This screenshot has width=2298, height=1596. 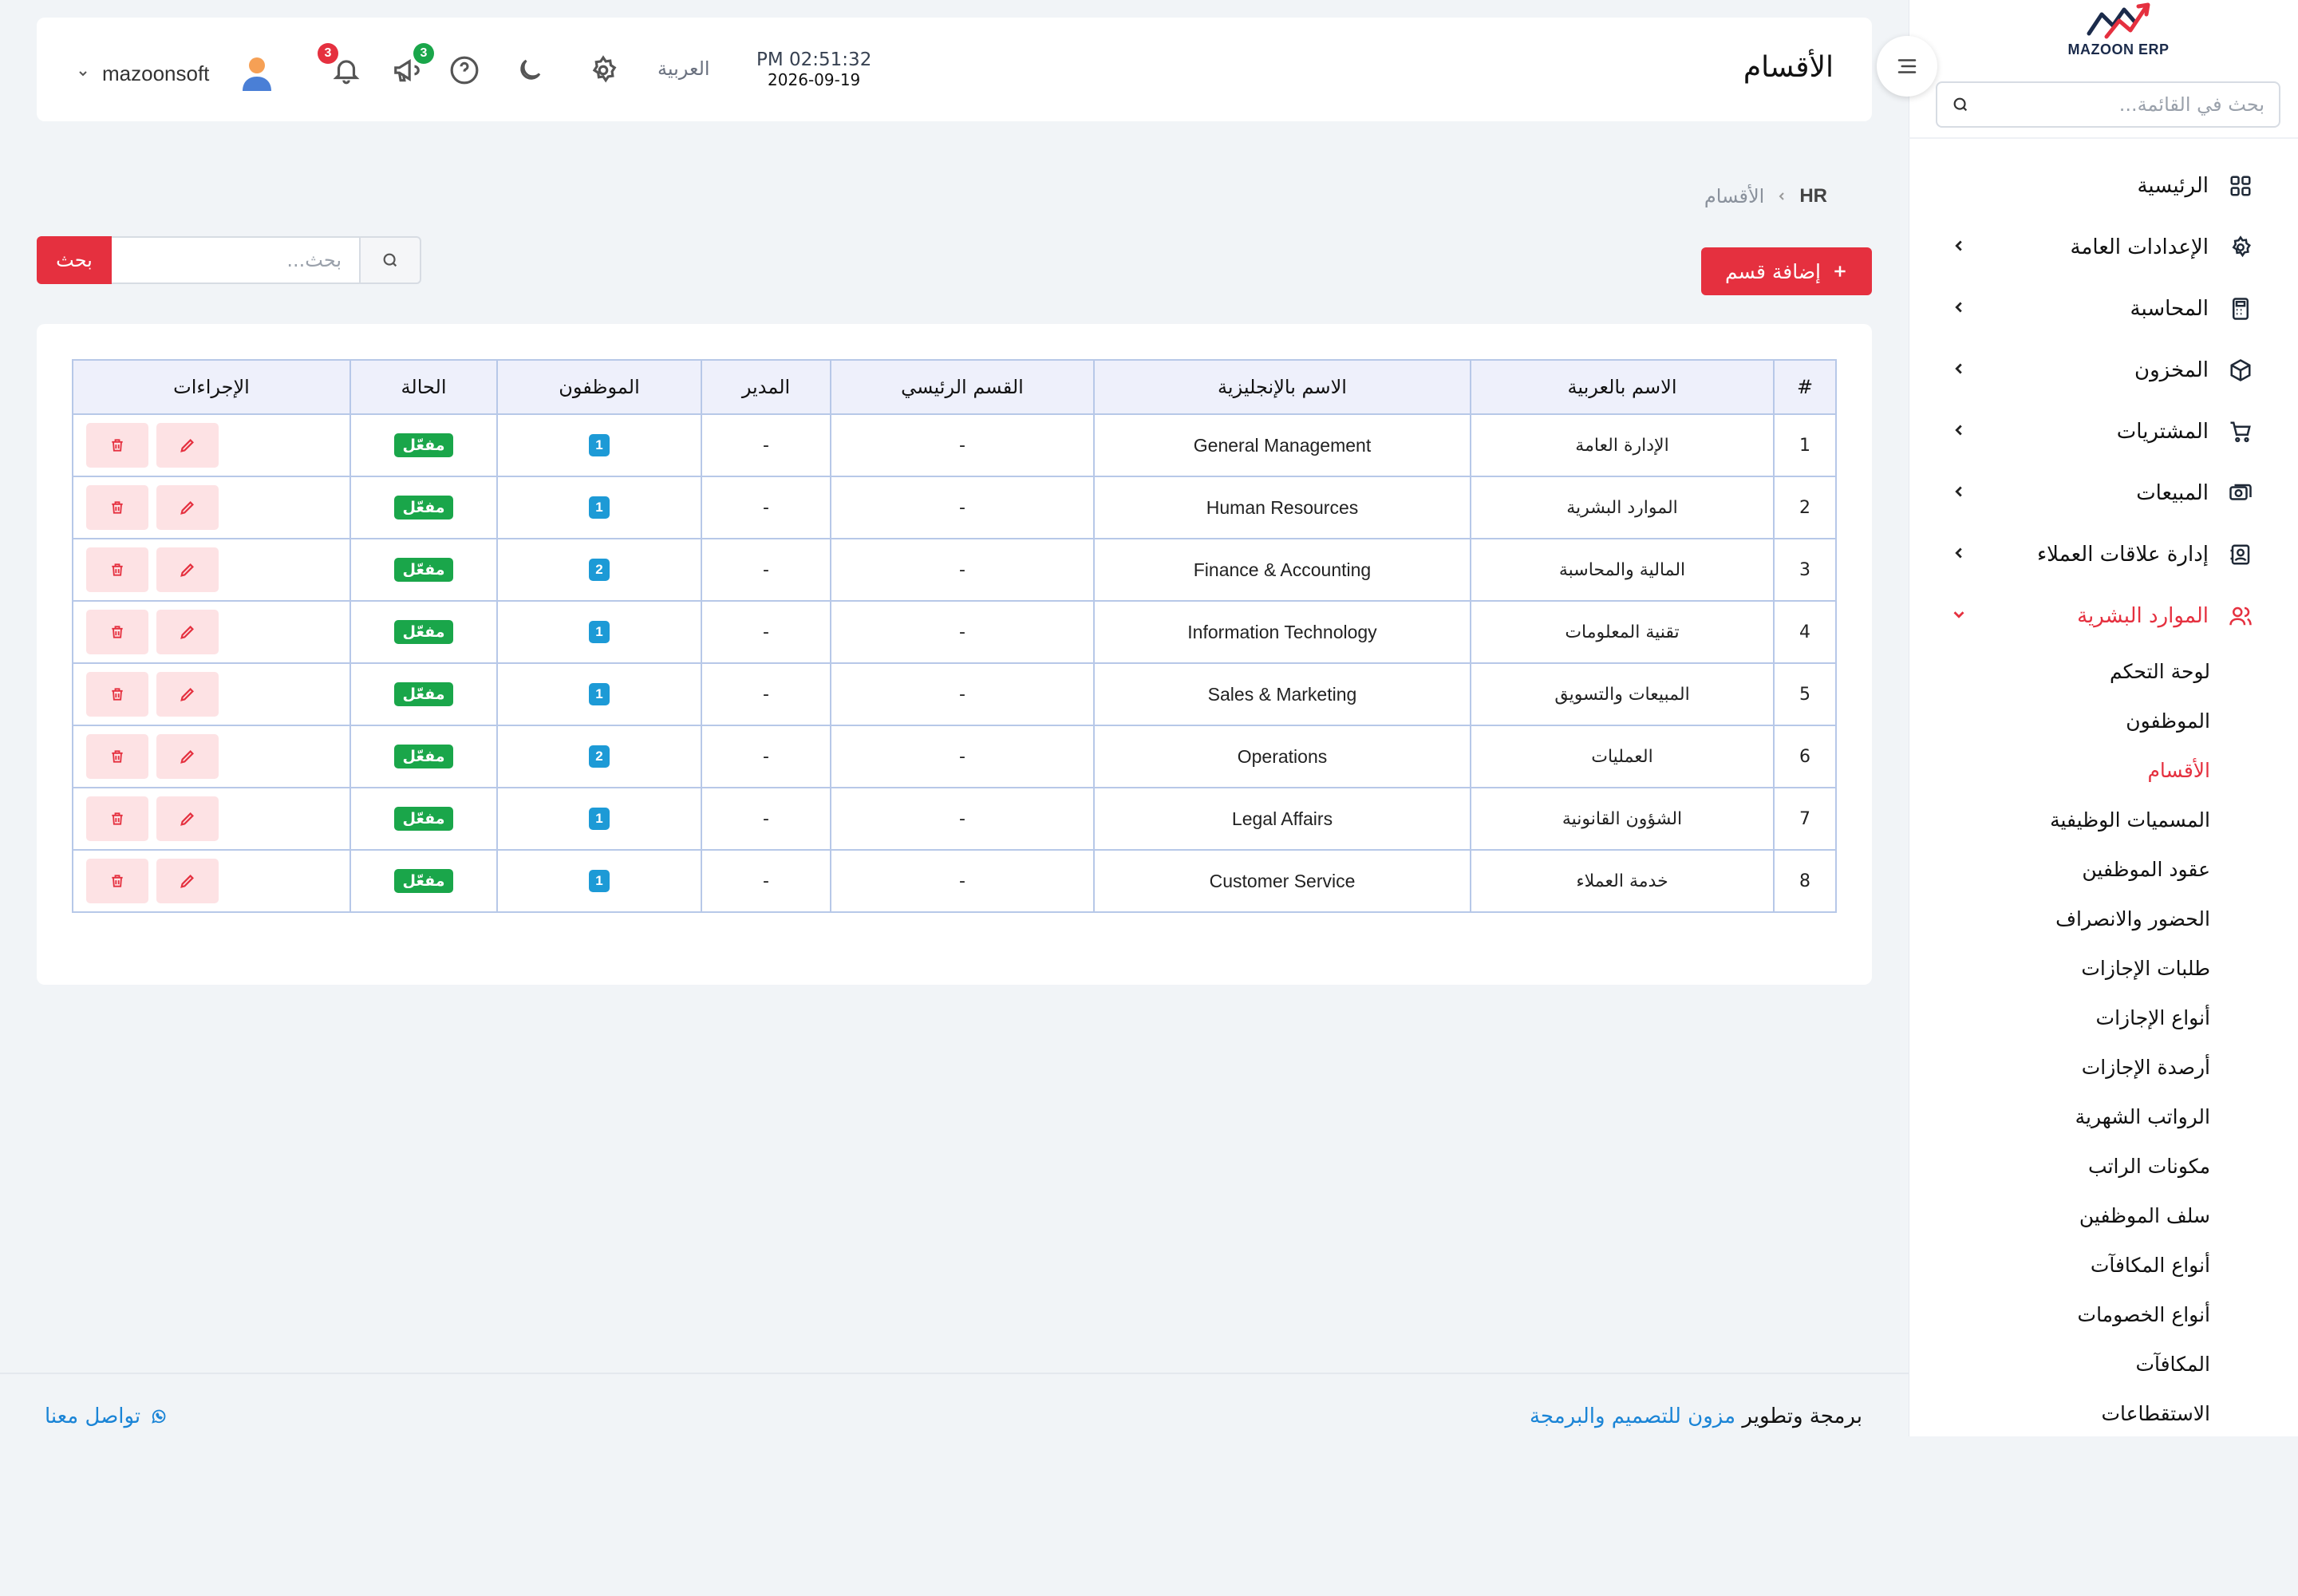 I want to click on submenu-item-bonuses: المكافآت, so click(x=2060, y=1364).